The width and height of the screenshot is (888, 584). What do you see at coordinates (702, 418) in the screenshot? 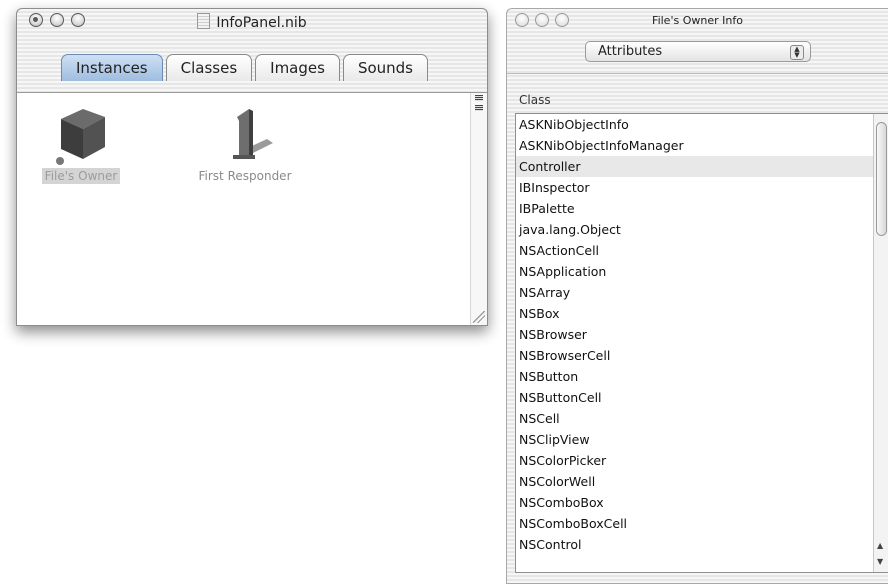
I see `class-list-item: NSCell` at bounding box center [702, 418].